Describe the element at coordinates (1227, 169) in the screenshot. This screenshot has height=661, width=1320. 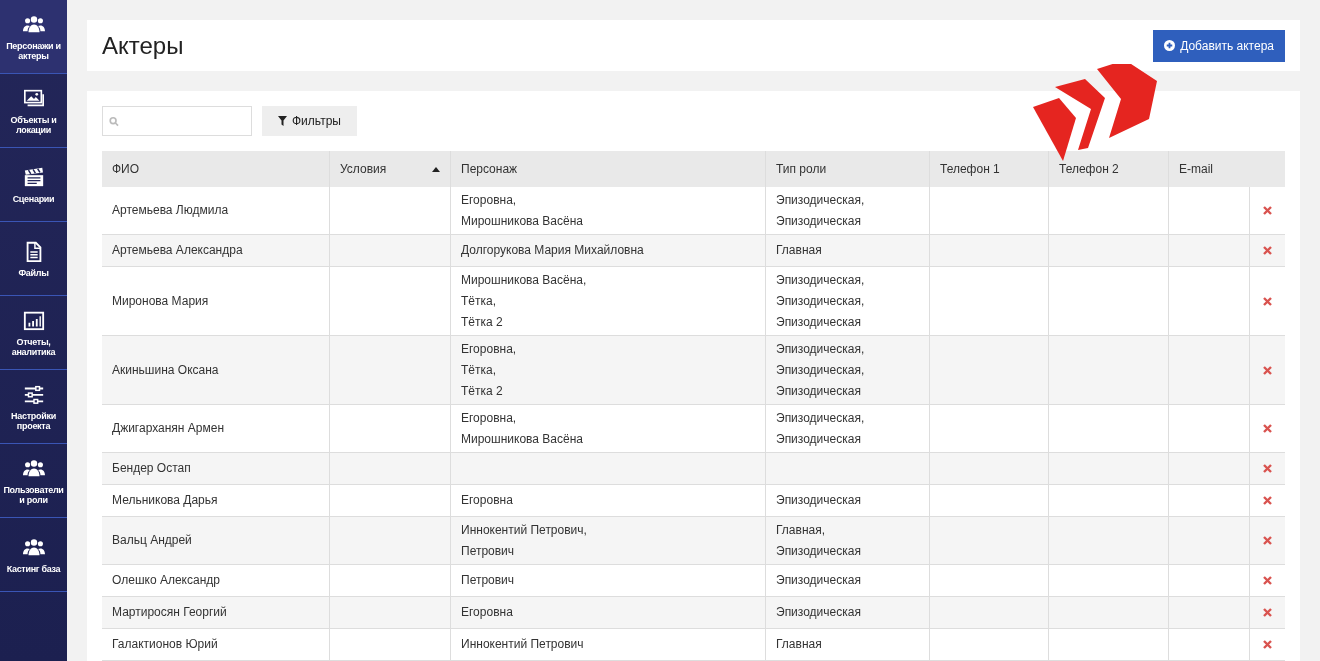
I see `column-header: E-mail` at that location.